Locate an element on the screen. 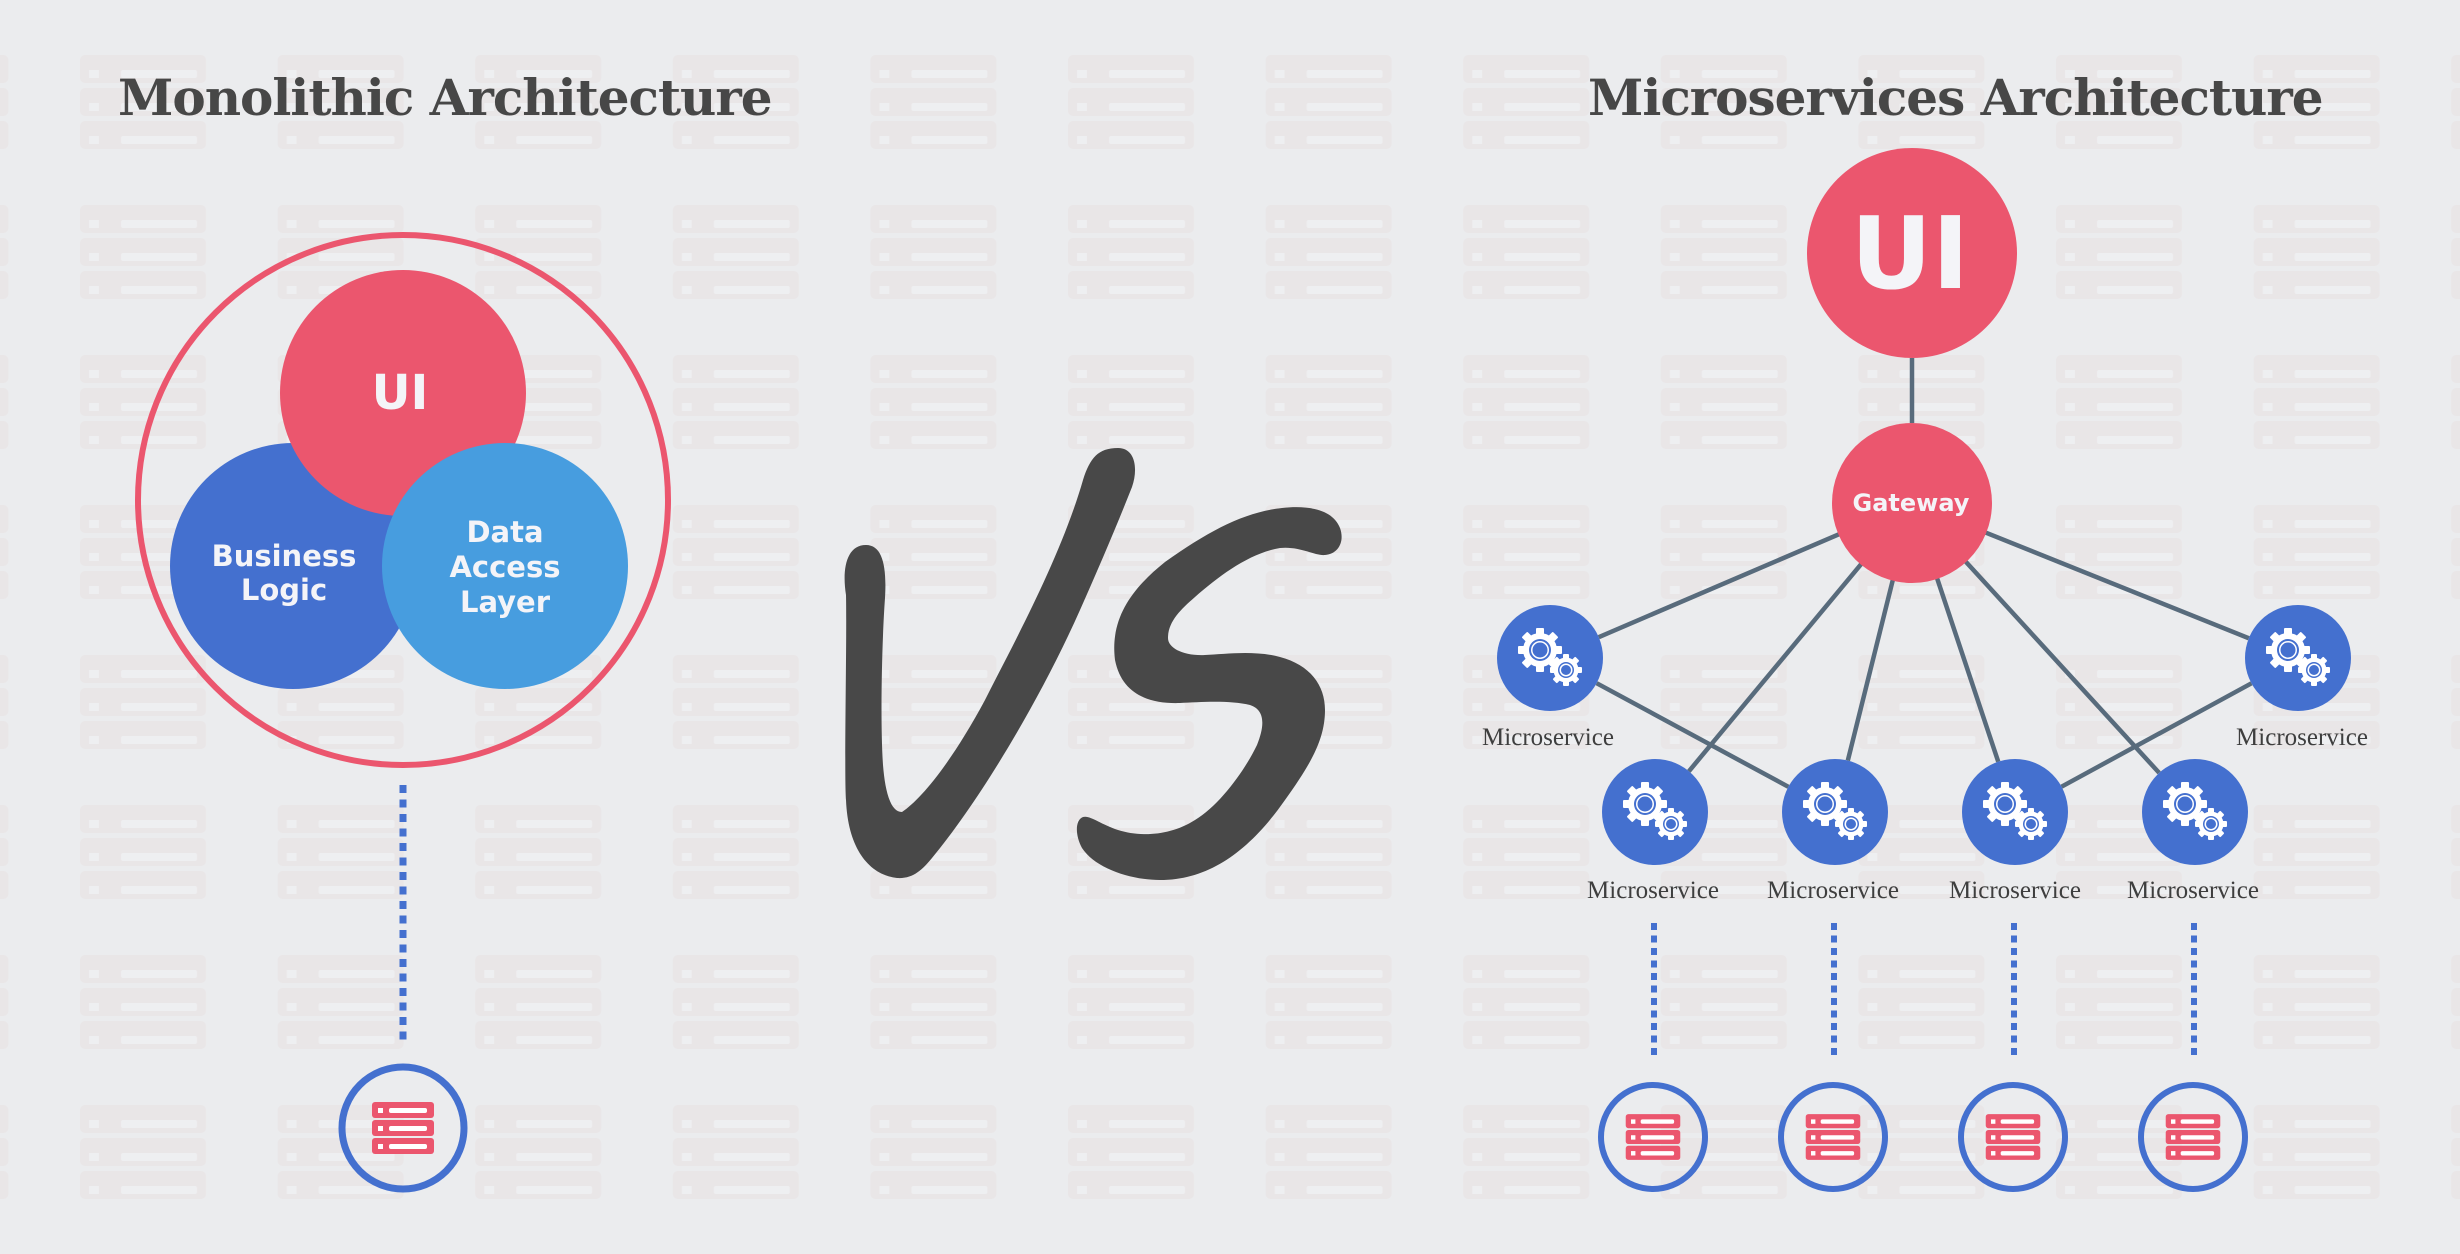 The height and width of the screenshot is (1254, 2460). dal-label-line2: Access is located at coordinates (504, 567).